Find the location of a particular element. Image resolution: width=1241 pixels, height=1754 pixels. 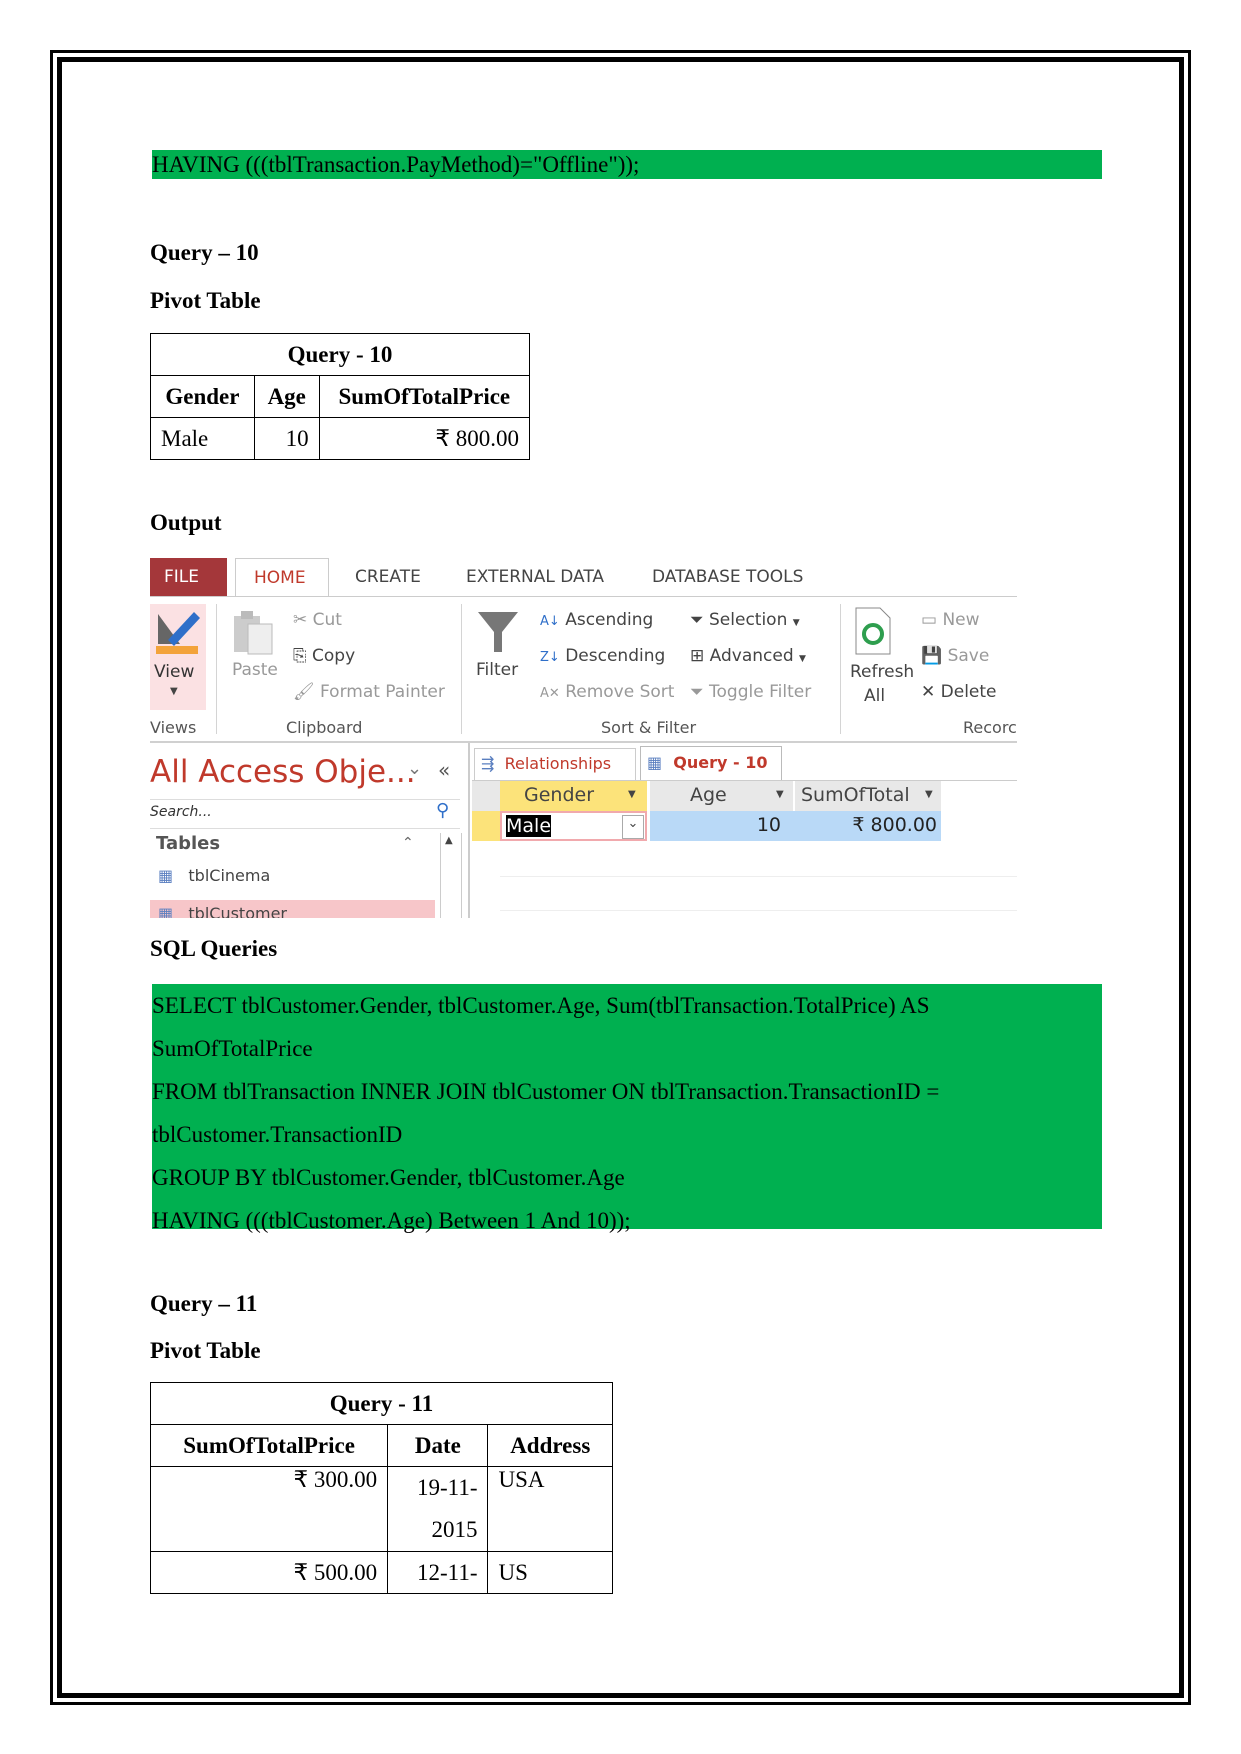

view-button: View ▼ is located at coordinates (178, 657).